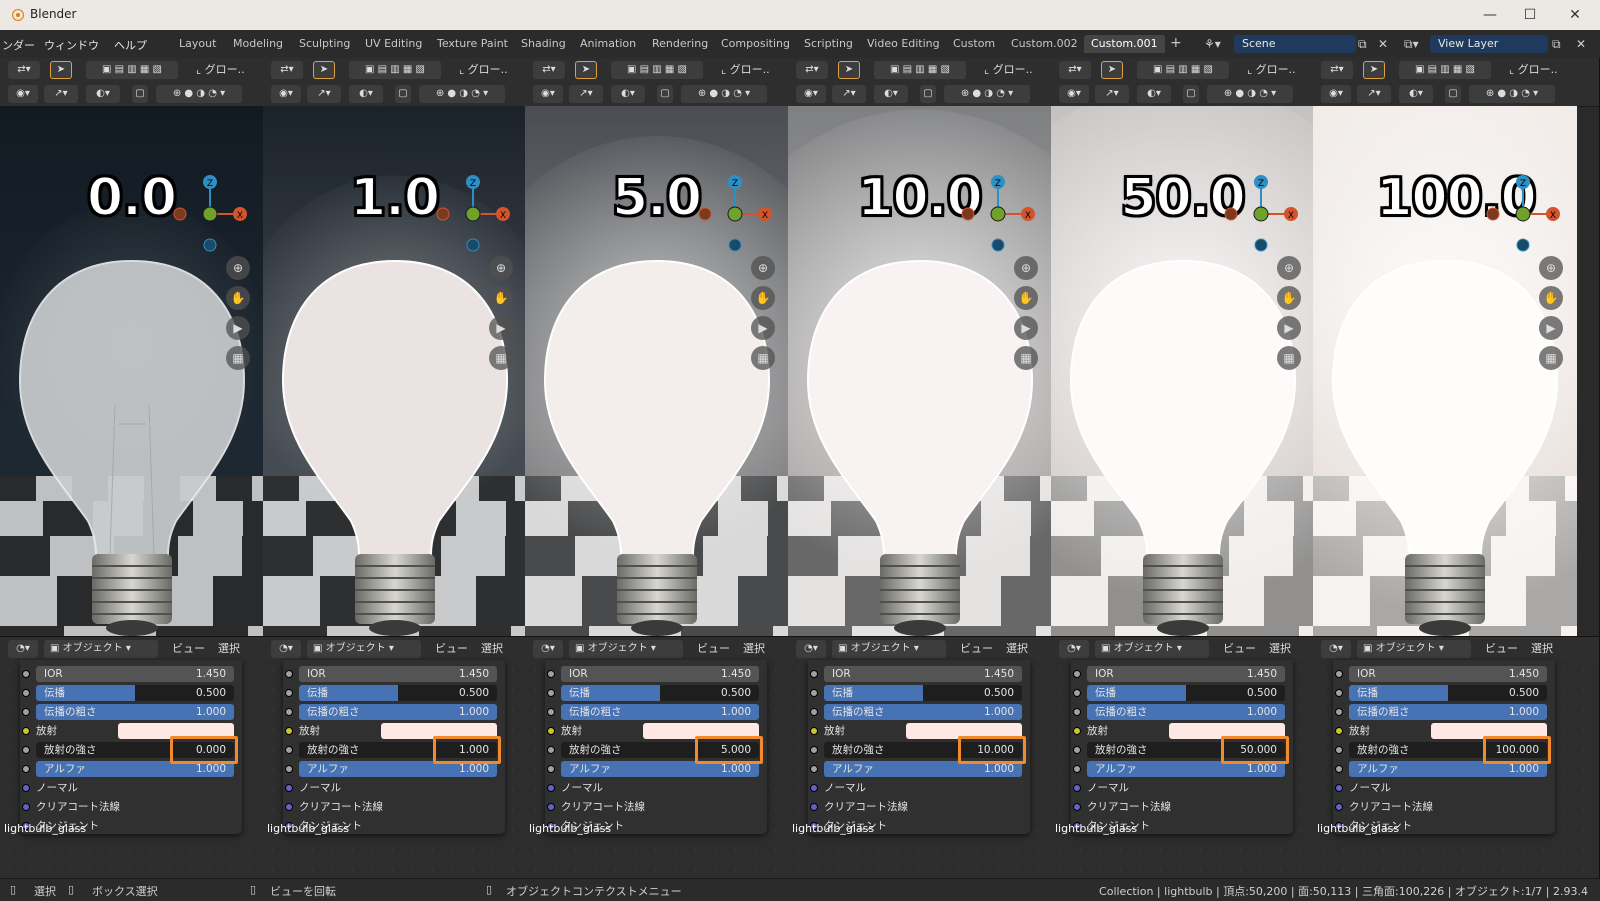  What do you see at coordinates (974, 44) in the screenshot?
I see `tab-custom: Custom` at bounding box center [974, 44].